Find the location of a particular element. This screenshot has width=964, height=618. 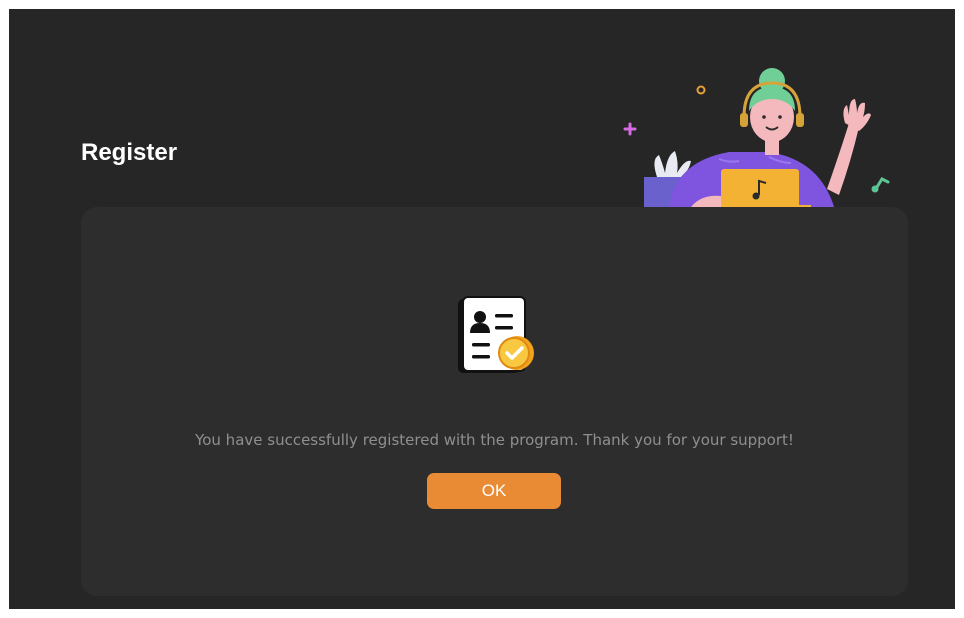

page-title: Register is located at coordinates (129, 152).